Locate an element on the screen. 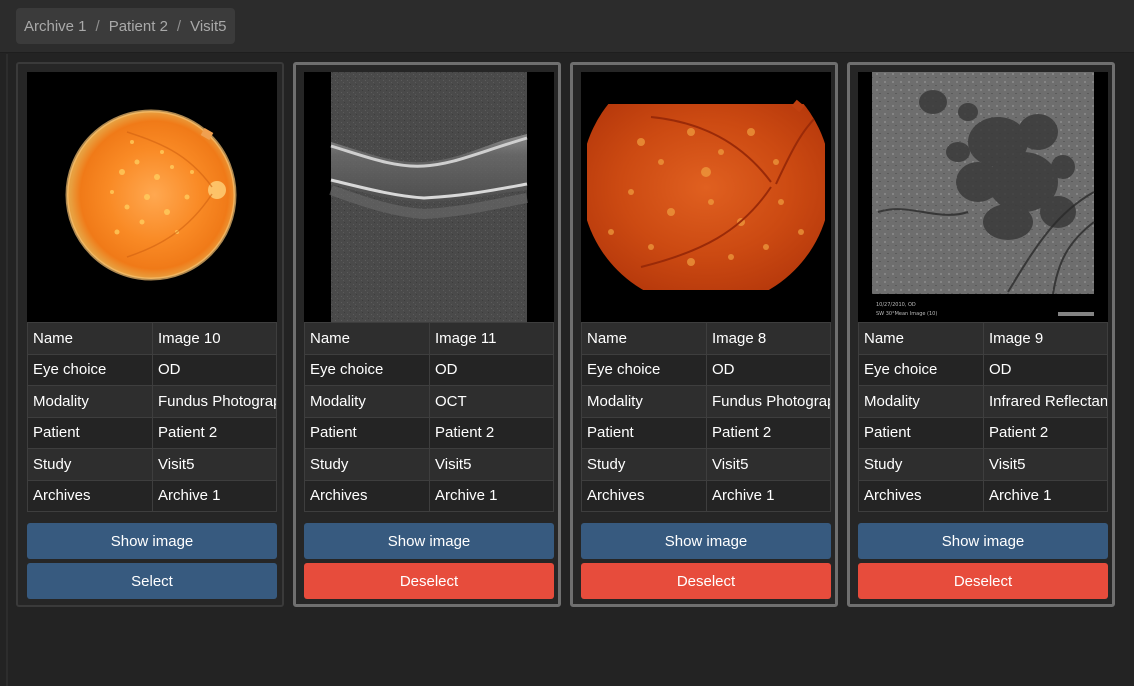 This screenshot has width=1134, height=686. field-value: Image 10 is located at coordinates (214, 338).